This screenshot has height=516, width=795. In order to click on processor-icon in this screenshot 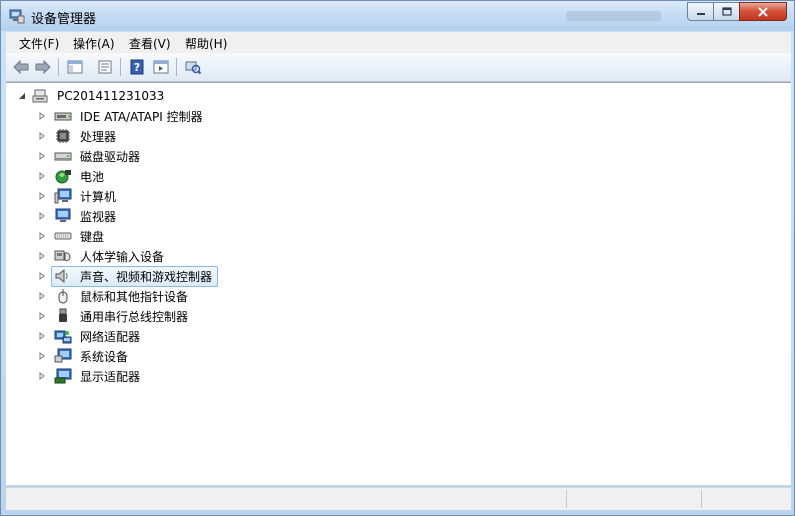, I will do `click(63, 136)`.